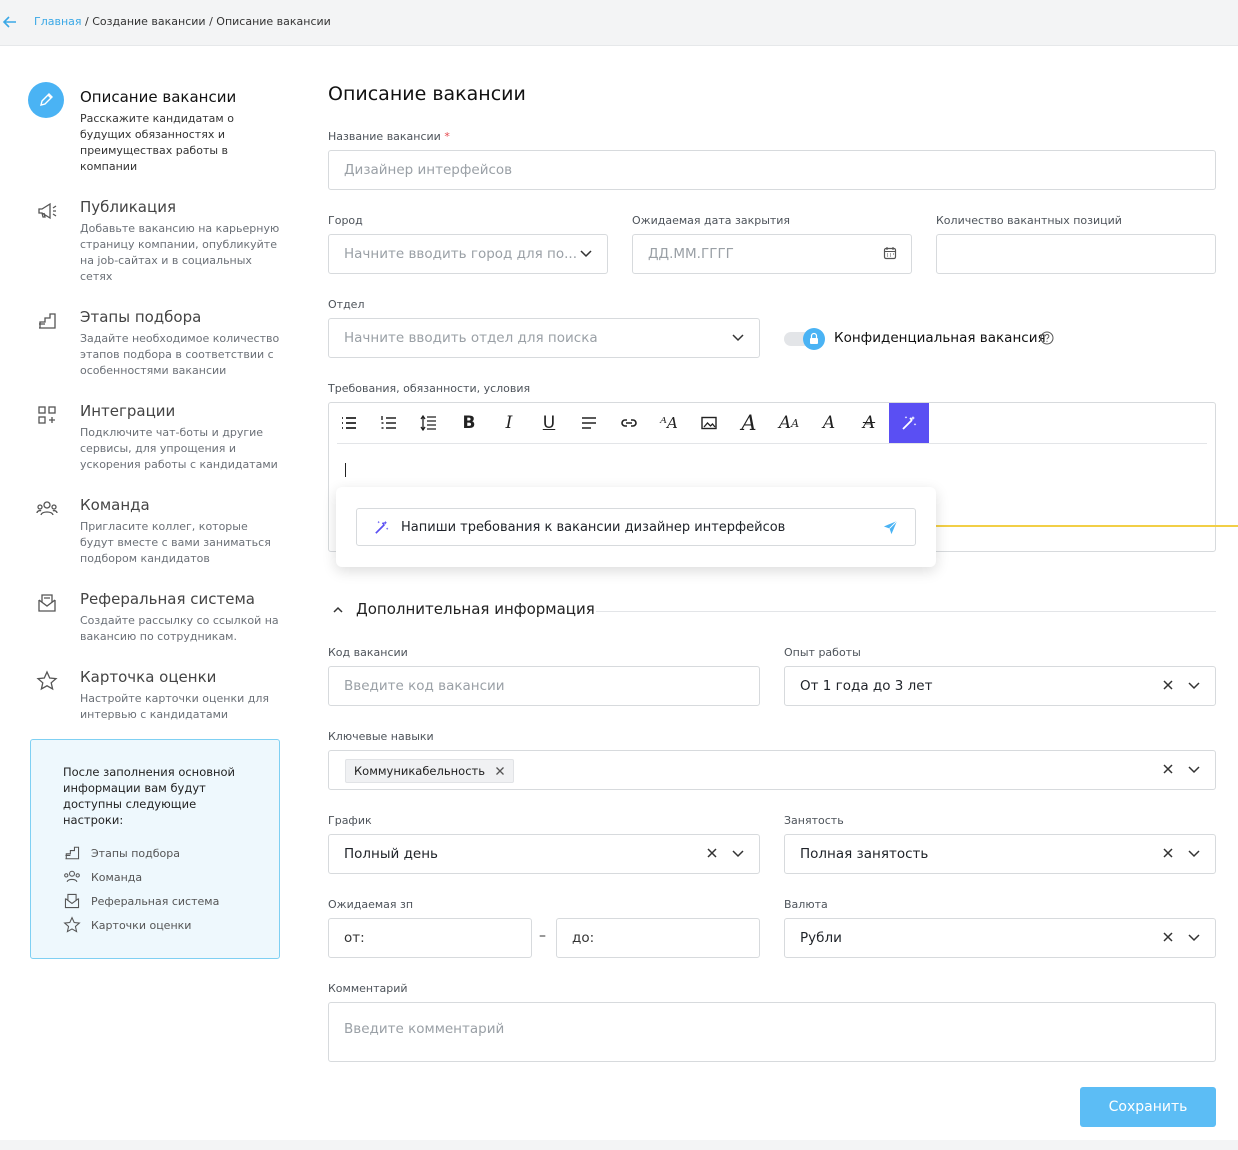  I want to click on comment-textarea: Введите комментарий, so click(772, 1032).